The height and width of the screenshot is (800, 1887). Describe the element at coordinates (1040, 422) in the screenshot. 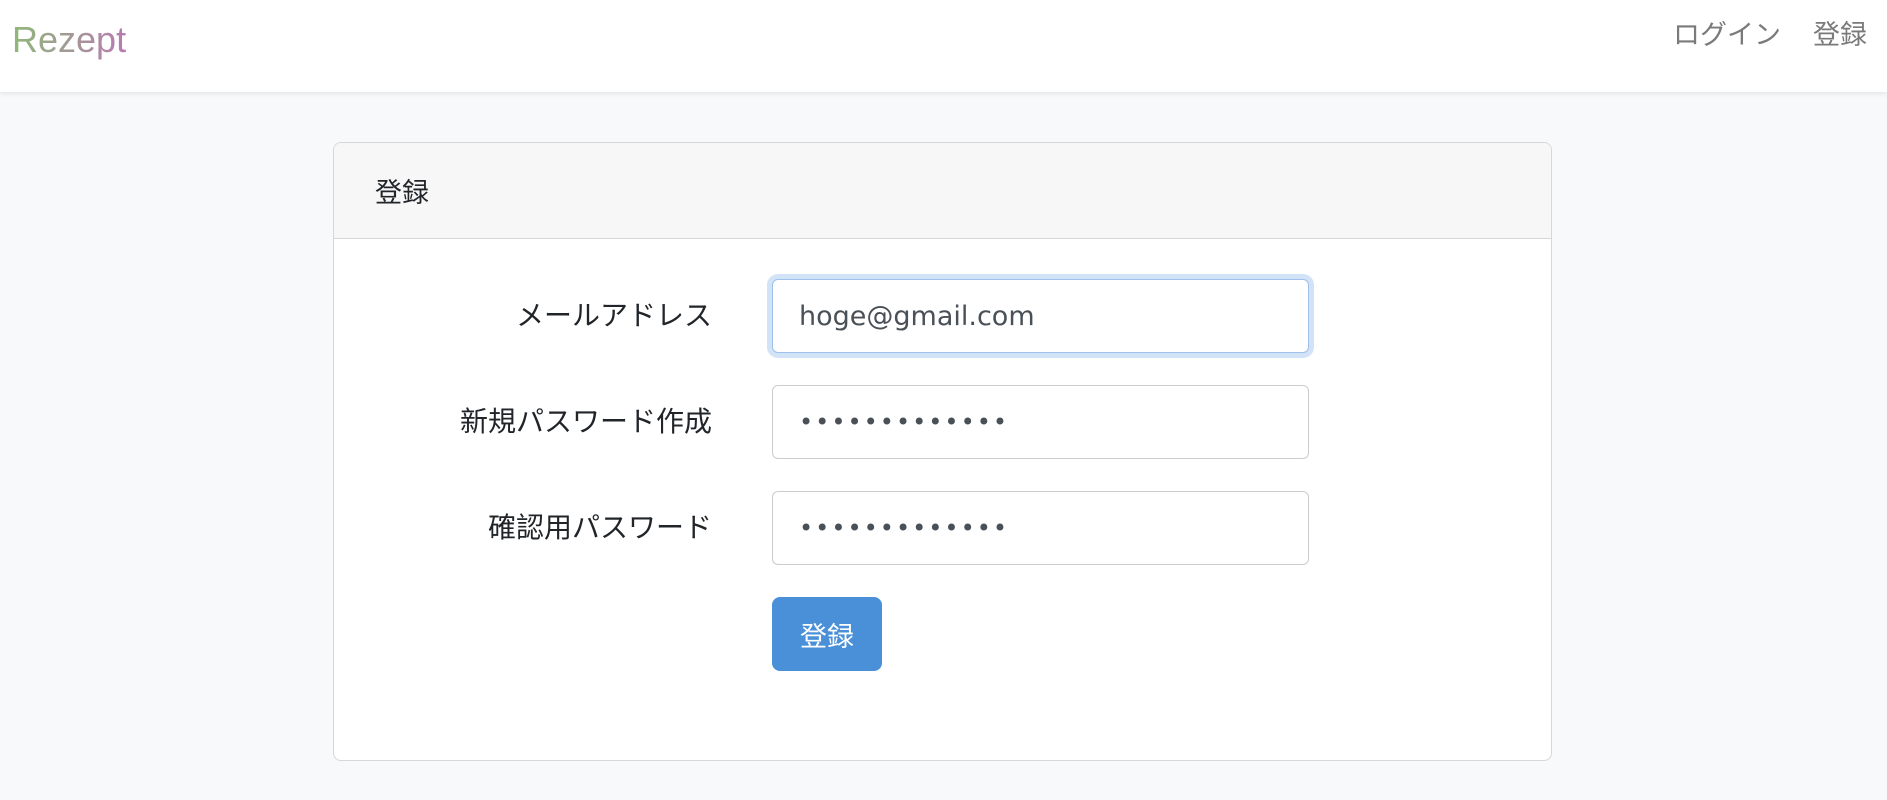

I see `new-password-field` at that location.